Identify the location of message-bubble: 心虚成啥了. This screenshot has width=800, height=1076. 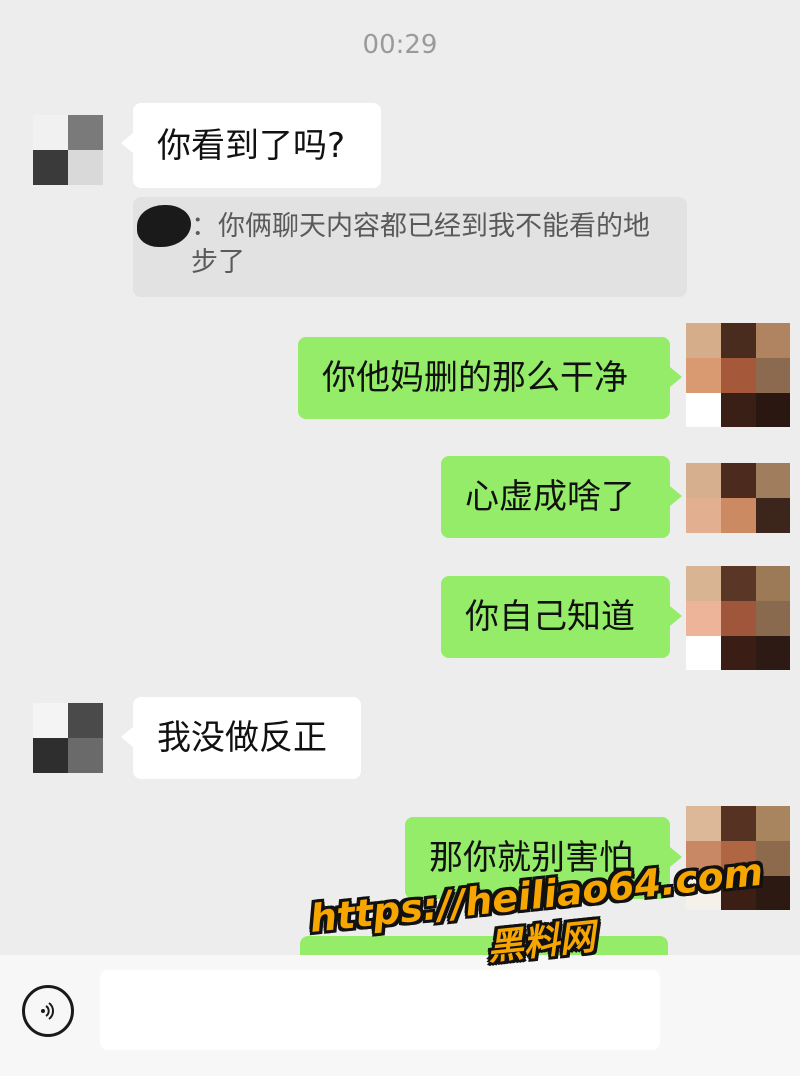
(561, 497).